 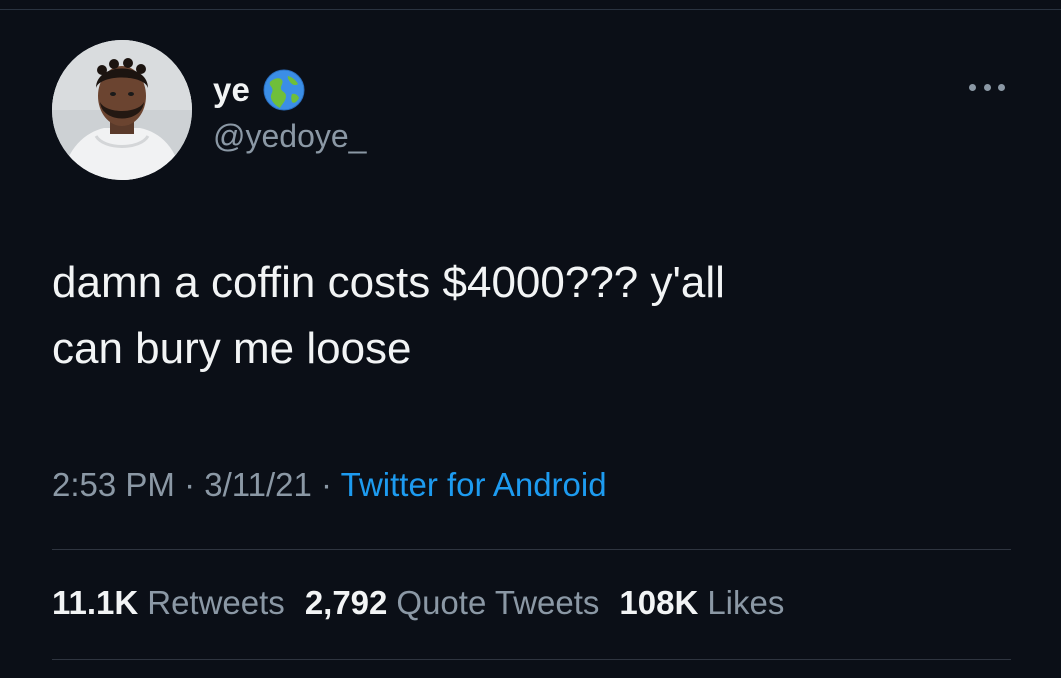 What do you see at coordinates (701, 603) in the screenshot?
I see `likes-stat: 108K Likes` at bounding box center [701, 603].